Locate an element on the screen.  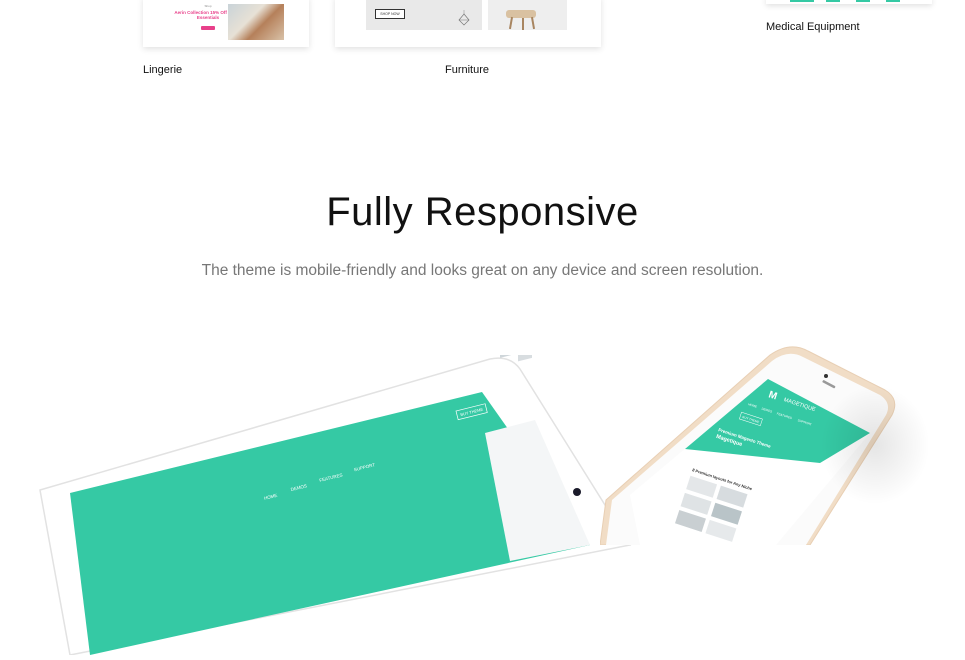
demo-label-lingerie: Lingerie is located at coordinates (162, 70).